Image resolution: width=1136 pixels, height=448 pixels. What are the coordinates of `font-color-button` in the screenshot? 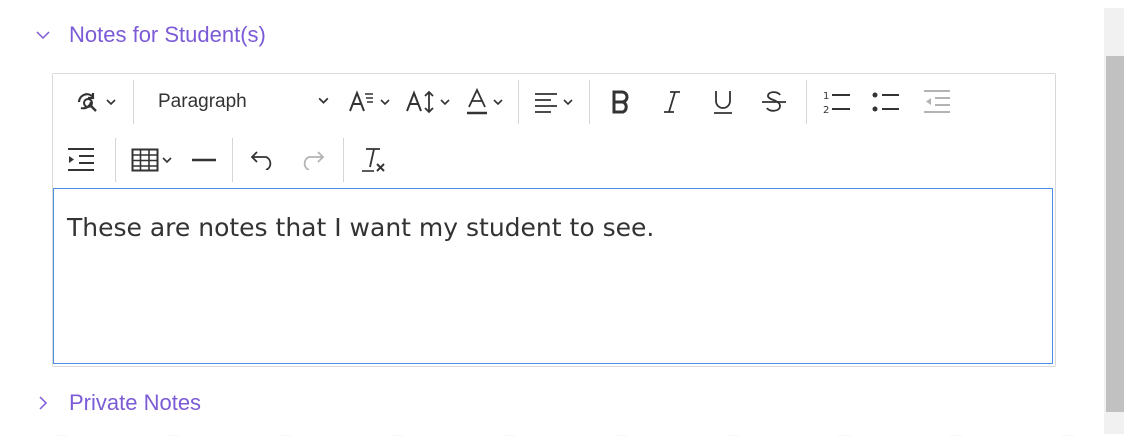 It's located at (485, 102).